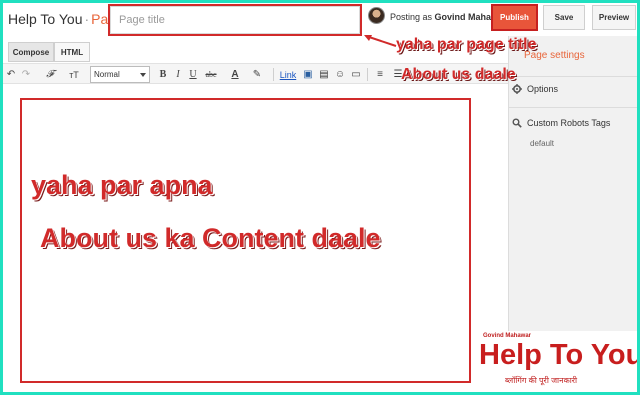 Image resolution: width=640 pixels, height=395 pixels. I want to click on align-icon: ≡, so click(380, 74).